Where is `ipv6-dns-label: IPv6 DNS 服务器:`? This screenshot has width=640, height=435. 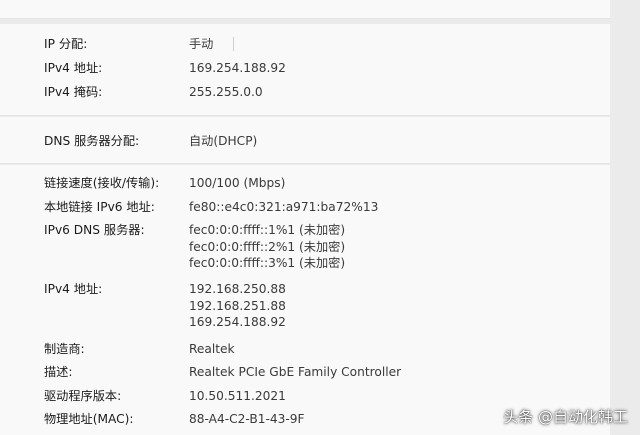 ipv6-dns-label: IPv6 DNS 服务器: is located at coordinates (94, 230).